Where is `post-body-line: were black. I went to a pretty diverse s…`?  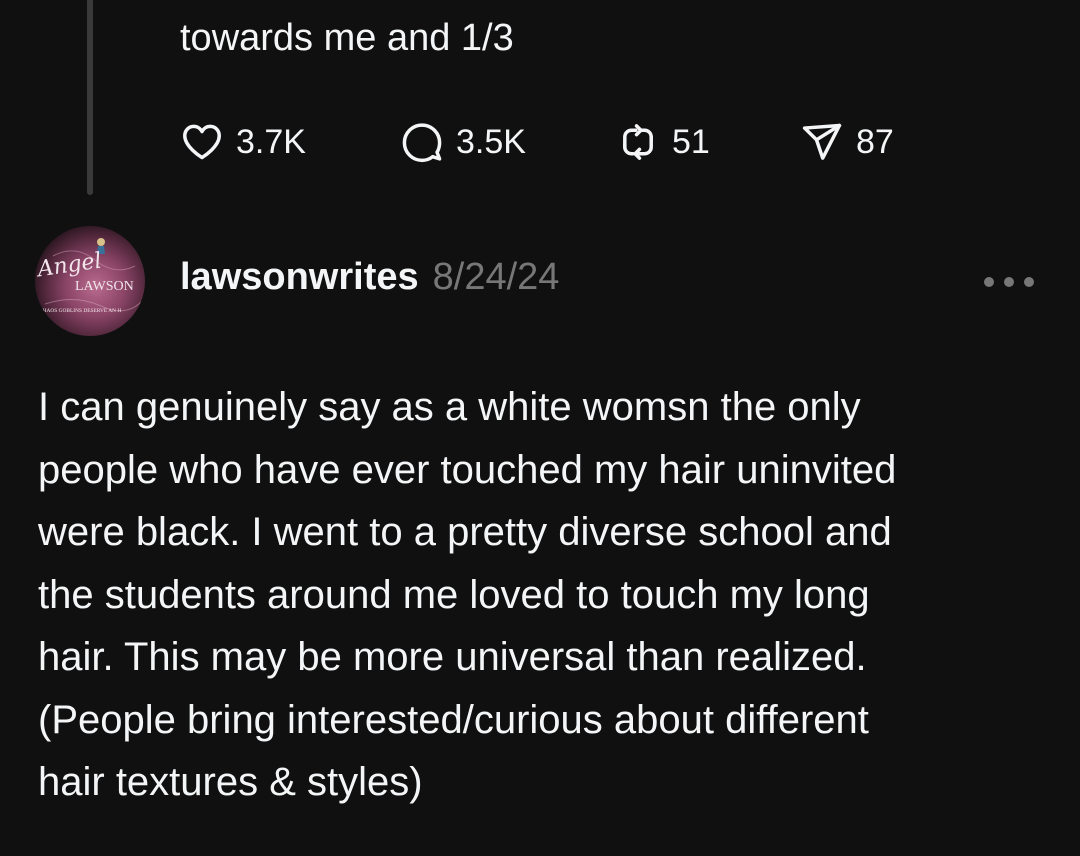
post-body-line: were black. I went to a pretty diverse s… is located at coordinates (465, 532).